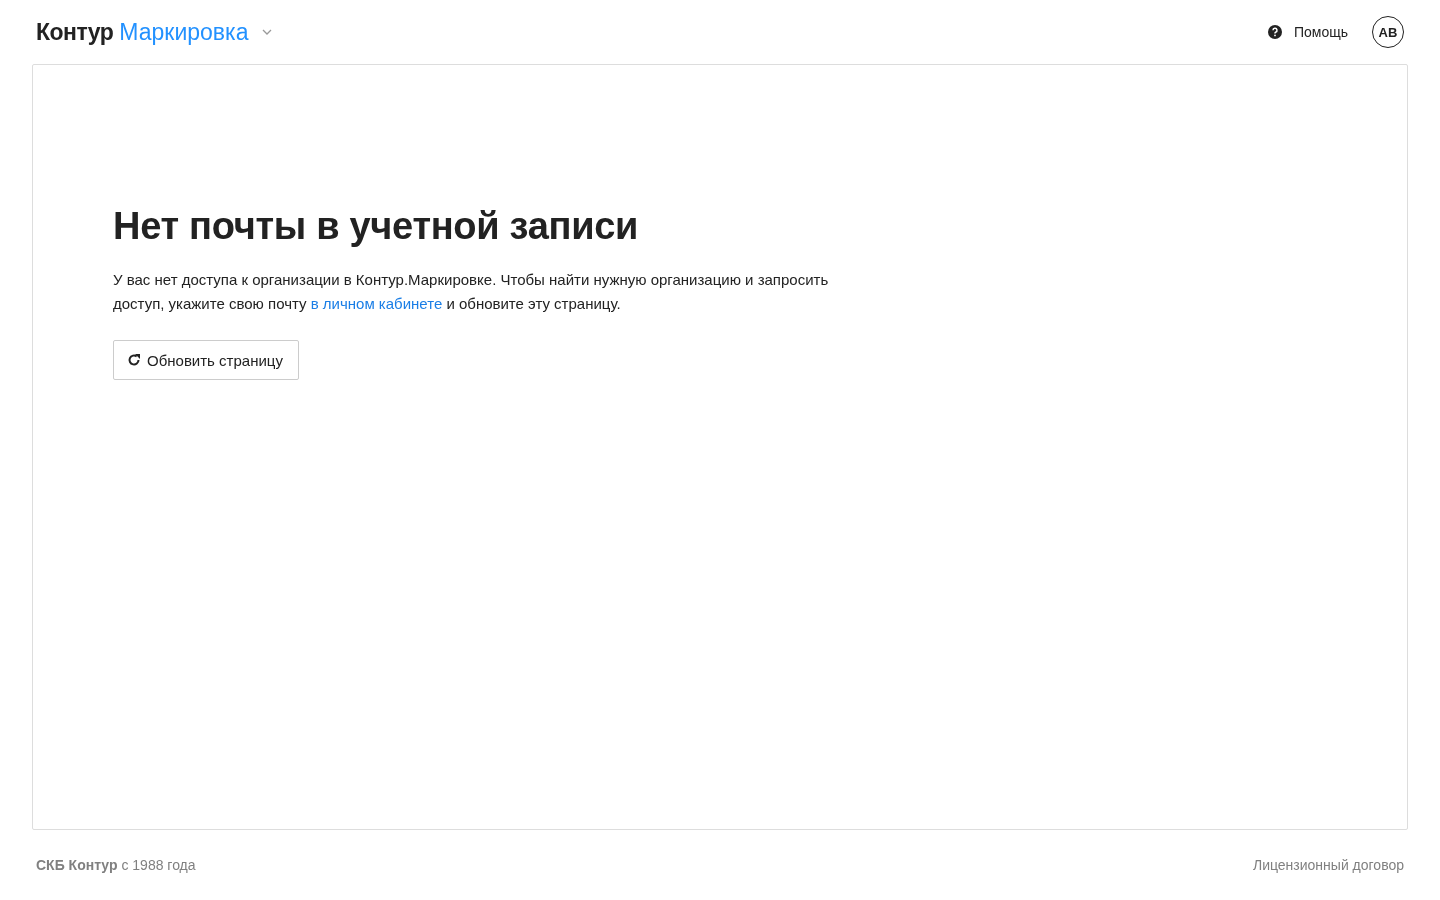  I want to click on brand-logo: Контур, so click(75, 32).